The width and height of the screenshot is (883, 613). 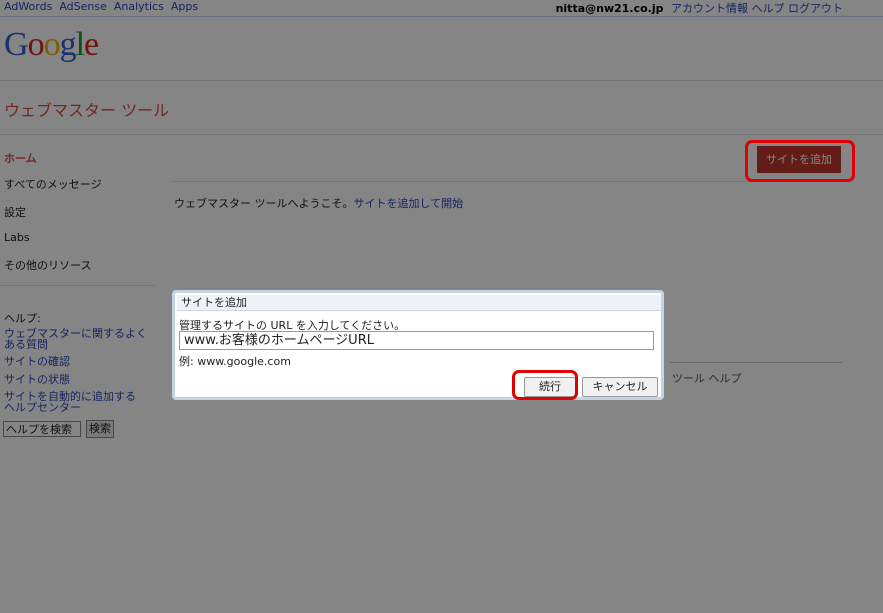 I want to click on dialog-title: サイトを追加, so click(x=419, y=303).